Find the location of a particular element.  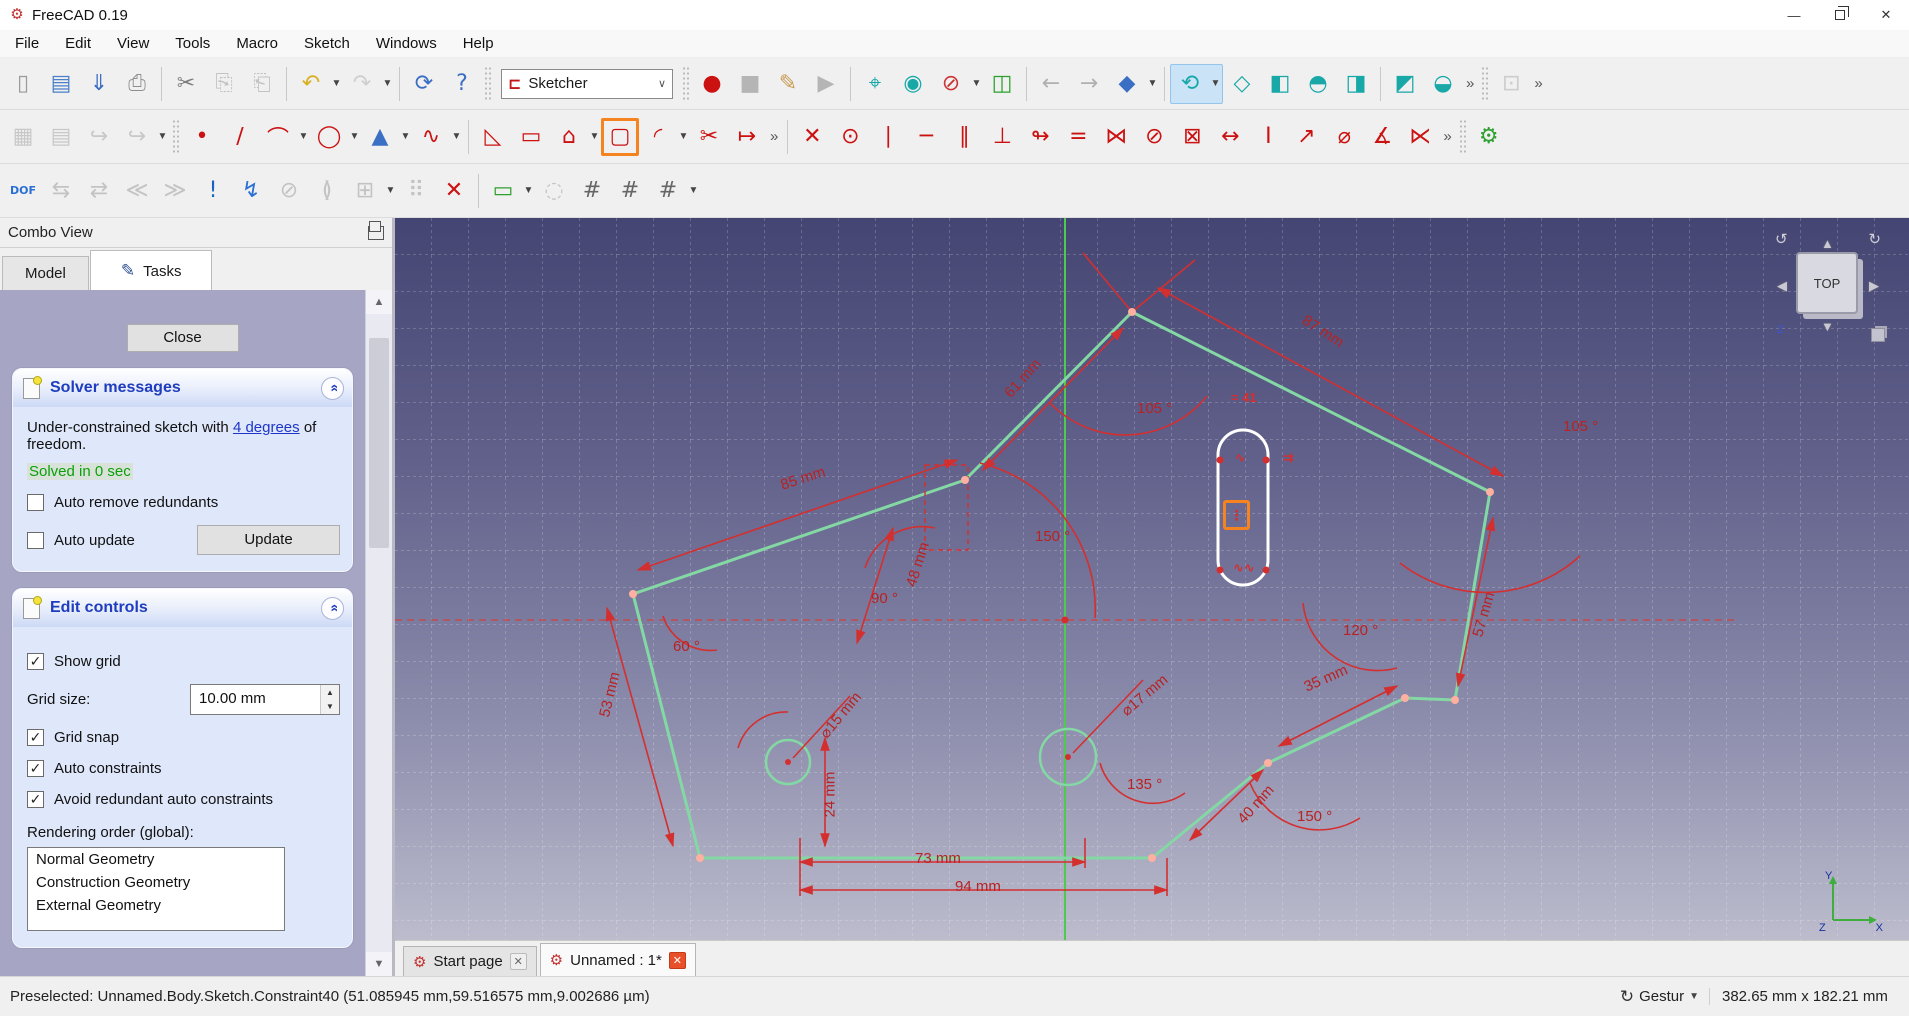

constrain-symmetric-icon: ⋈ is located at coordinates (1116, 137).